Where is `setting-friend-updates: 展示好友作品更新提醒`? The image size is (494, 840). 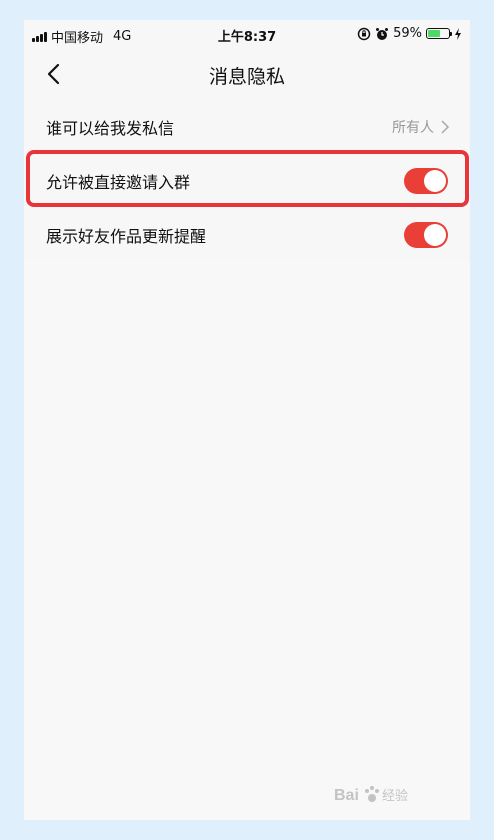 setting-friend-updates: 展示好友作品更新提醒 is located at coordinates (247, 235).